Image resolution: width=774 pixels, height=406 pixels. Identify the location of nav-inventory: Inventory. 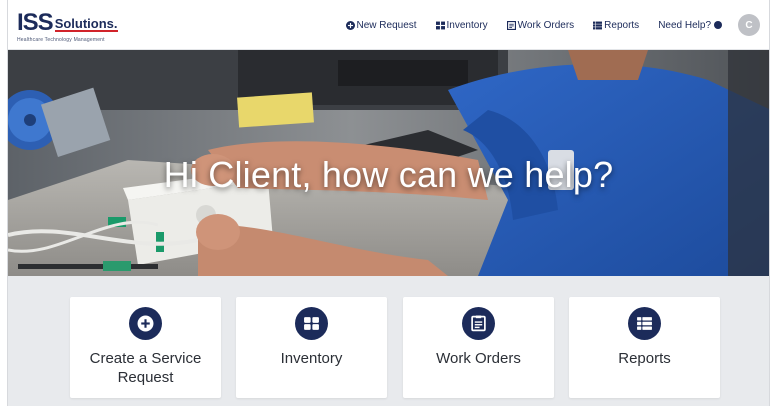
(461, 25).